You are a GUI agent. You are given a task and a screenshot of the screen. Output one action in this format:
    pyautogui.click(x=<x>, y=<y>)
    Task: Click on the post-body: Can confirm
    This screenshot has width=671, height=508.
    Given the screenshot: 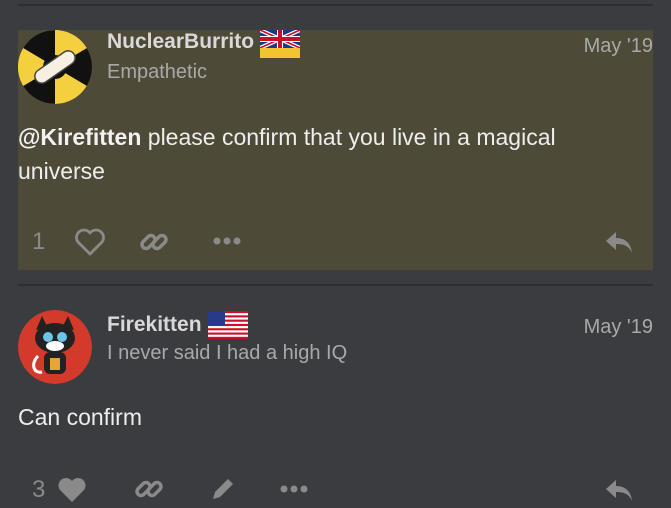 What is the action you would take?
    pyautogui.click(x=80, y=417)
    